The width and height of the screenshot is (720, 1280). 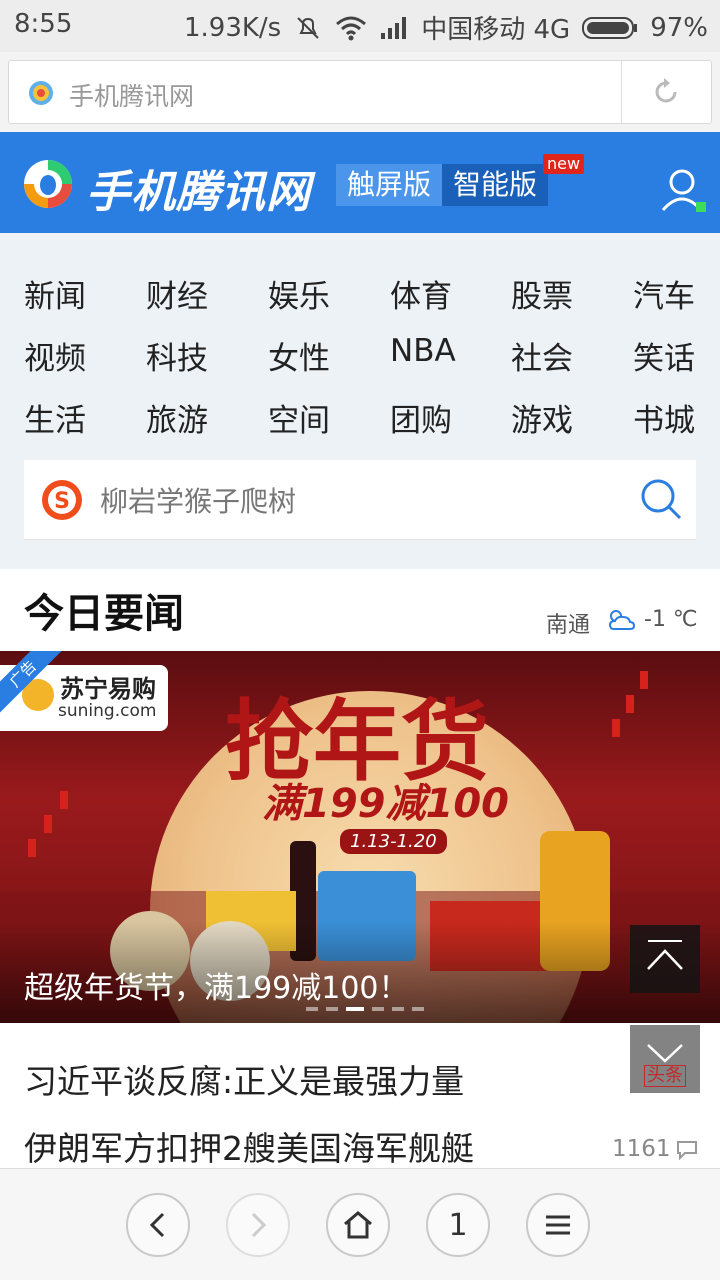 I want to click on nav-item: 财经, so click(x=177, y=293).